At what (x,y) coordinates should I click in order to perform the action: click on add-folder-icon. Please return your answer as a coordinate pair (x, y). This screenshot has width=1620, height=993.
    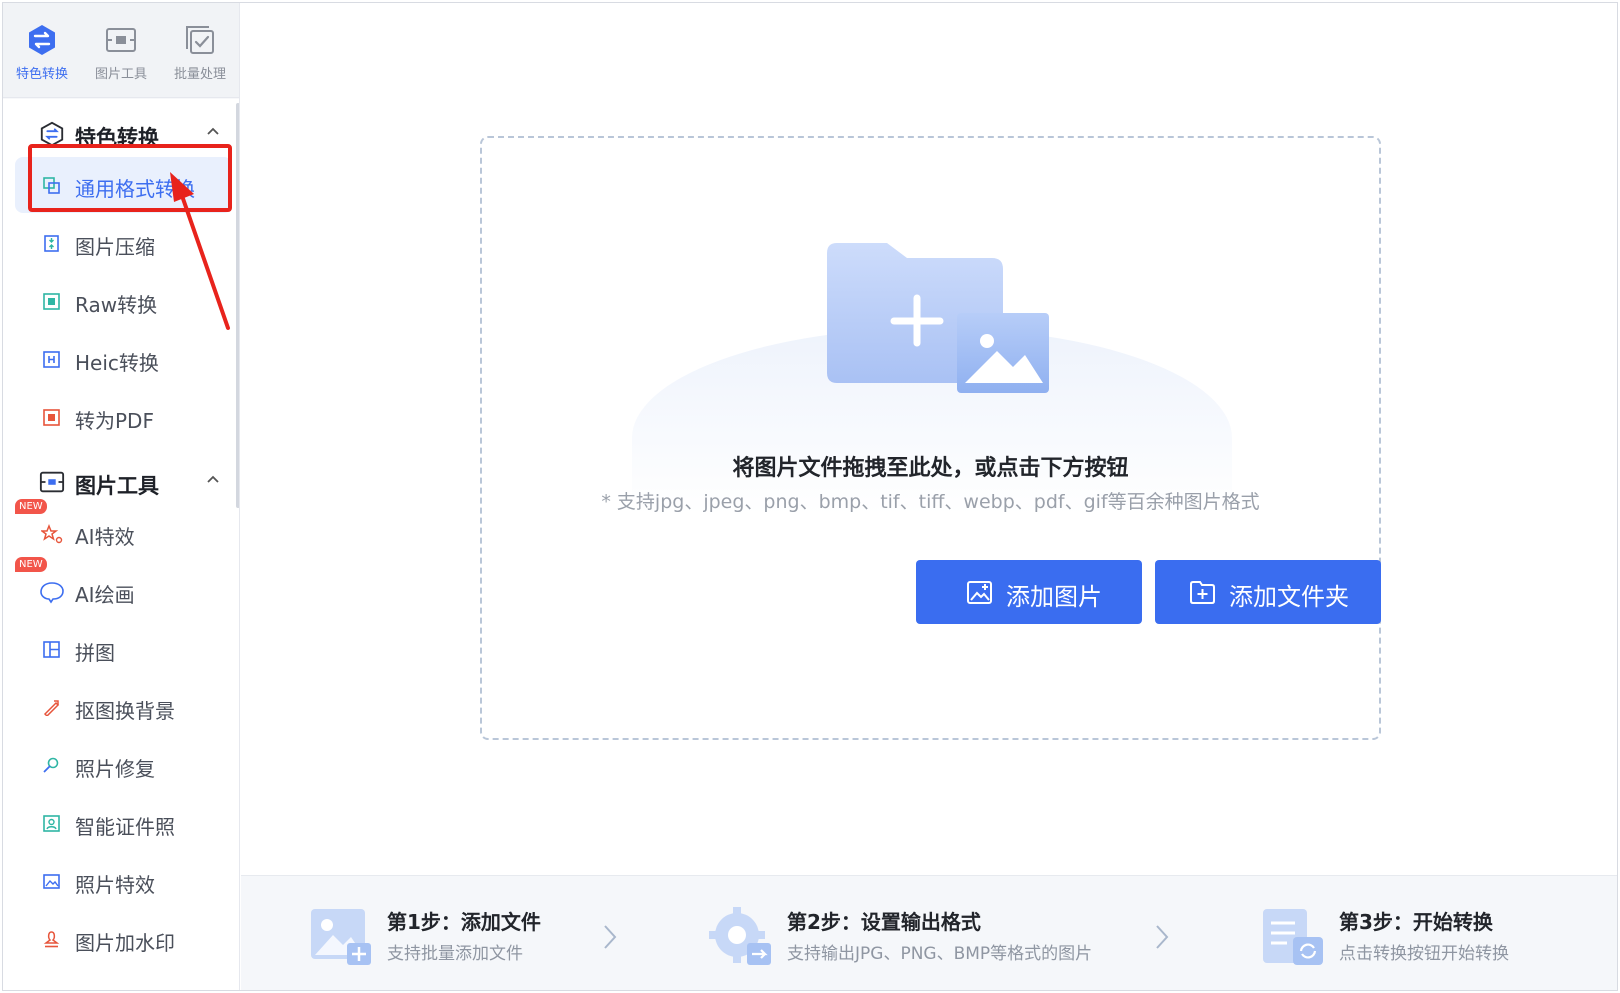
    Looking at the image, I should click on (1202, 592).